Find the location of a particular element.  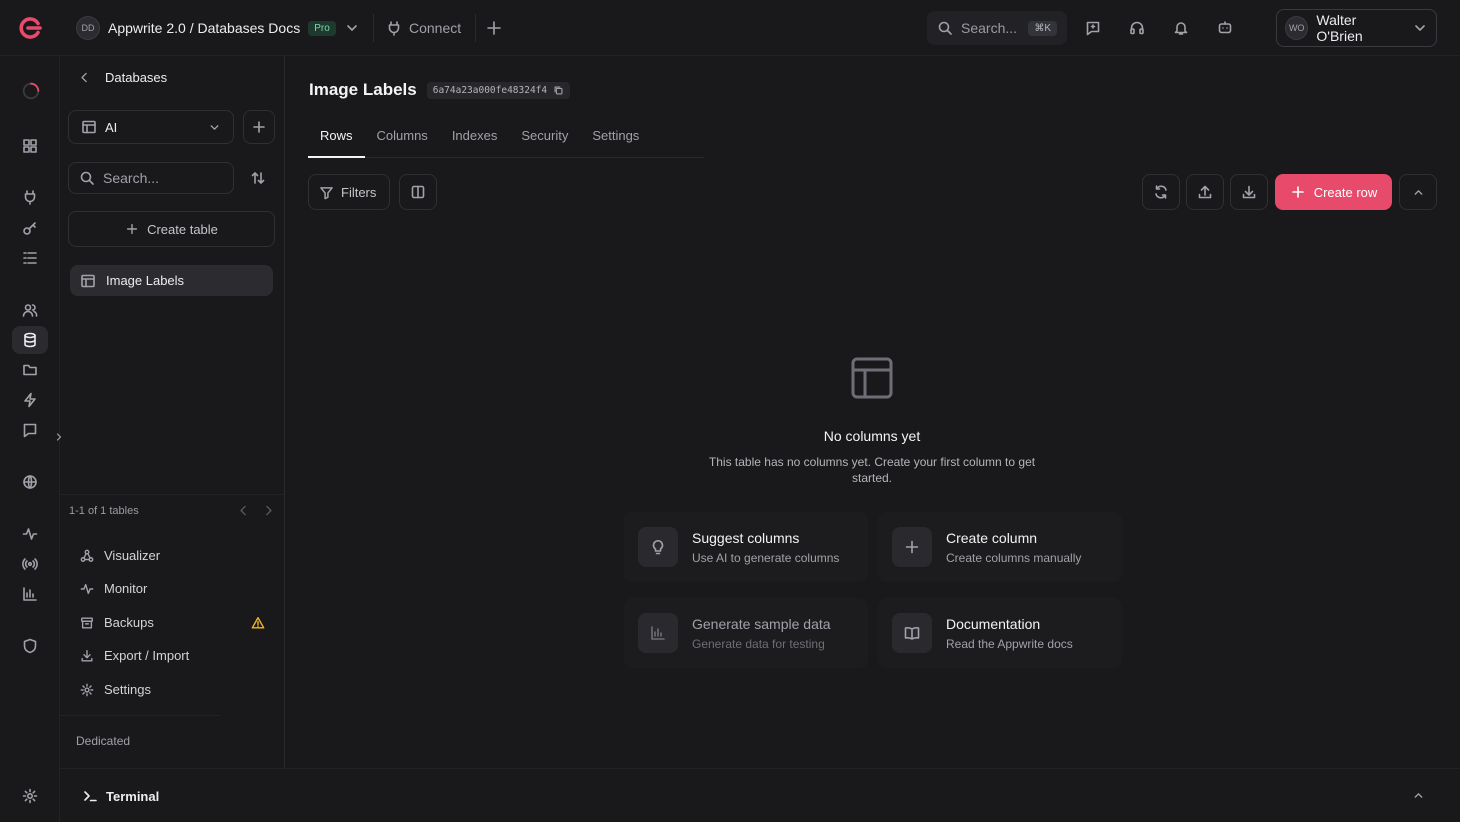

list-icon is located at coordinates (30, 258).